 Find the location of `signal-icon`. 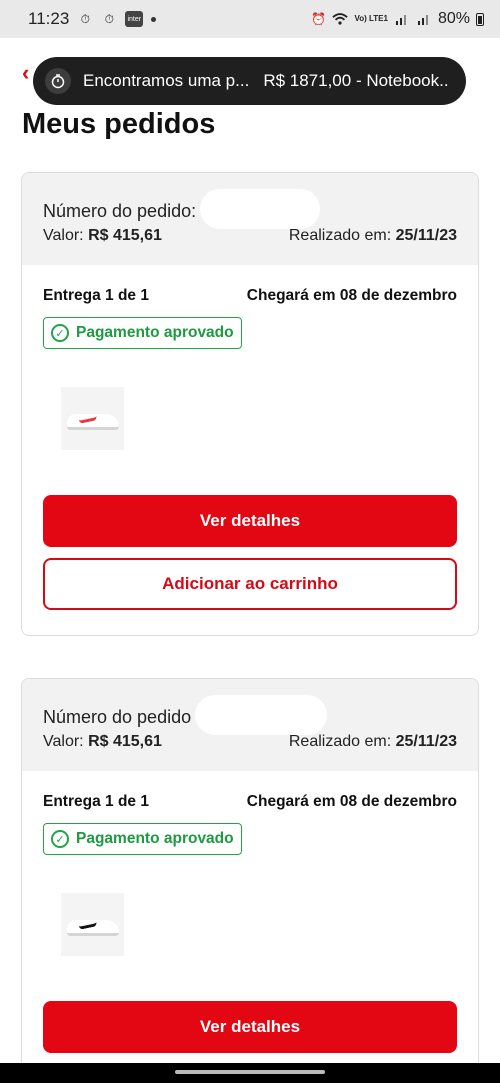

signal-icon is located at coordinates (402, 19).